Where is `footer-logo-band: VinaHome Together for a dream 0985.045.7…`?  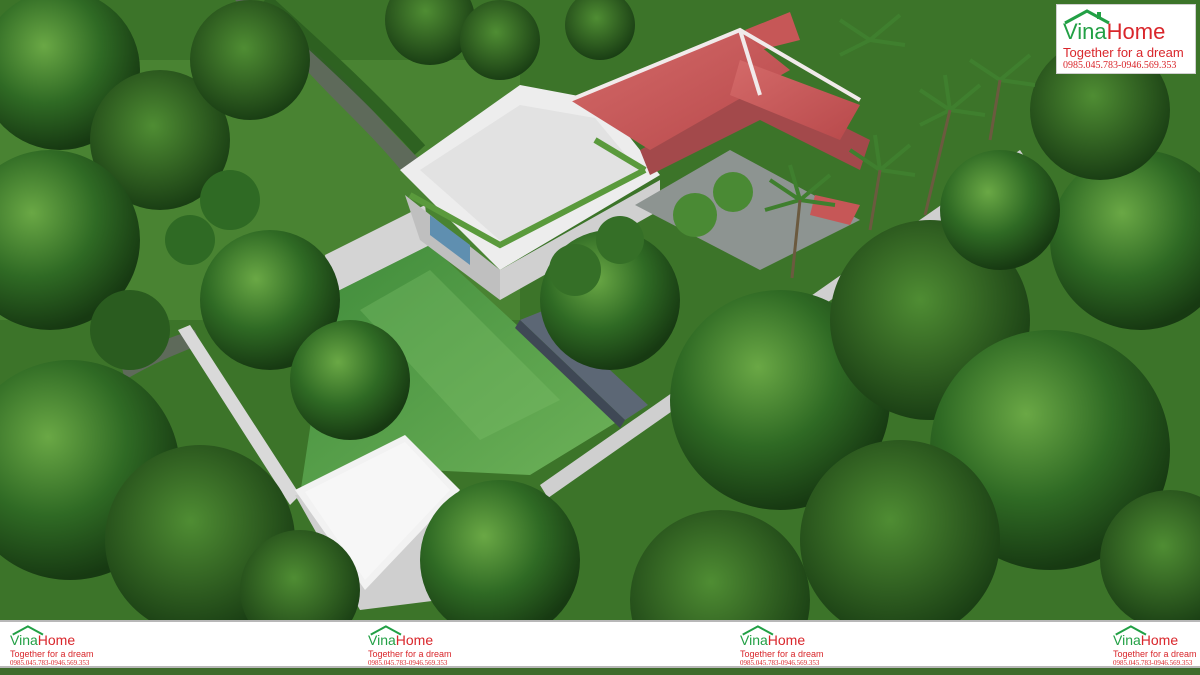 footer-logo-band: VinaHome Together for a dream 0985.045.7… is located at coordinates (600, 644).